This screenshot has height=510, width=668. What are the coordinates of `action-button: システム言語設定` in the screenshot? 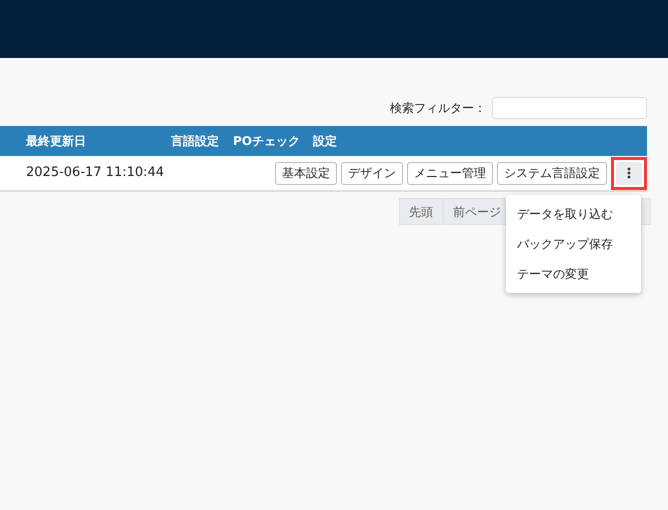 It's located at (552, 173).